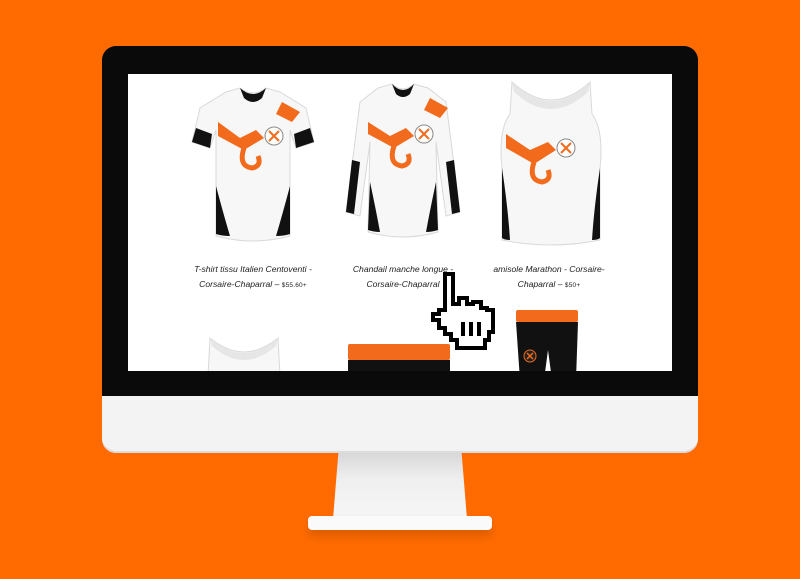 The height and width of the screenshot is (579, 800). I want to click on product-name-line2: Chaparral, so click(537, 284).